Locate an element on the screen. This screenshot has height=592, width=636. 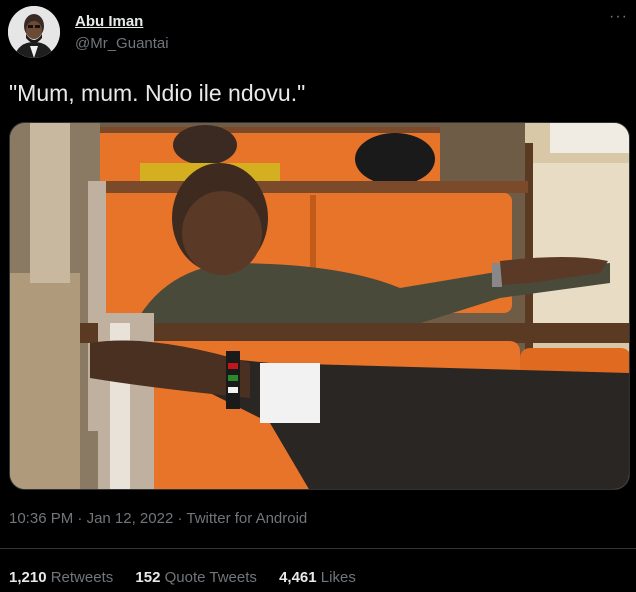
divider is located at coordinates (318, 548).